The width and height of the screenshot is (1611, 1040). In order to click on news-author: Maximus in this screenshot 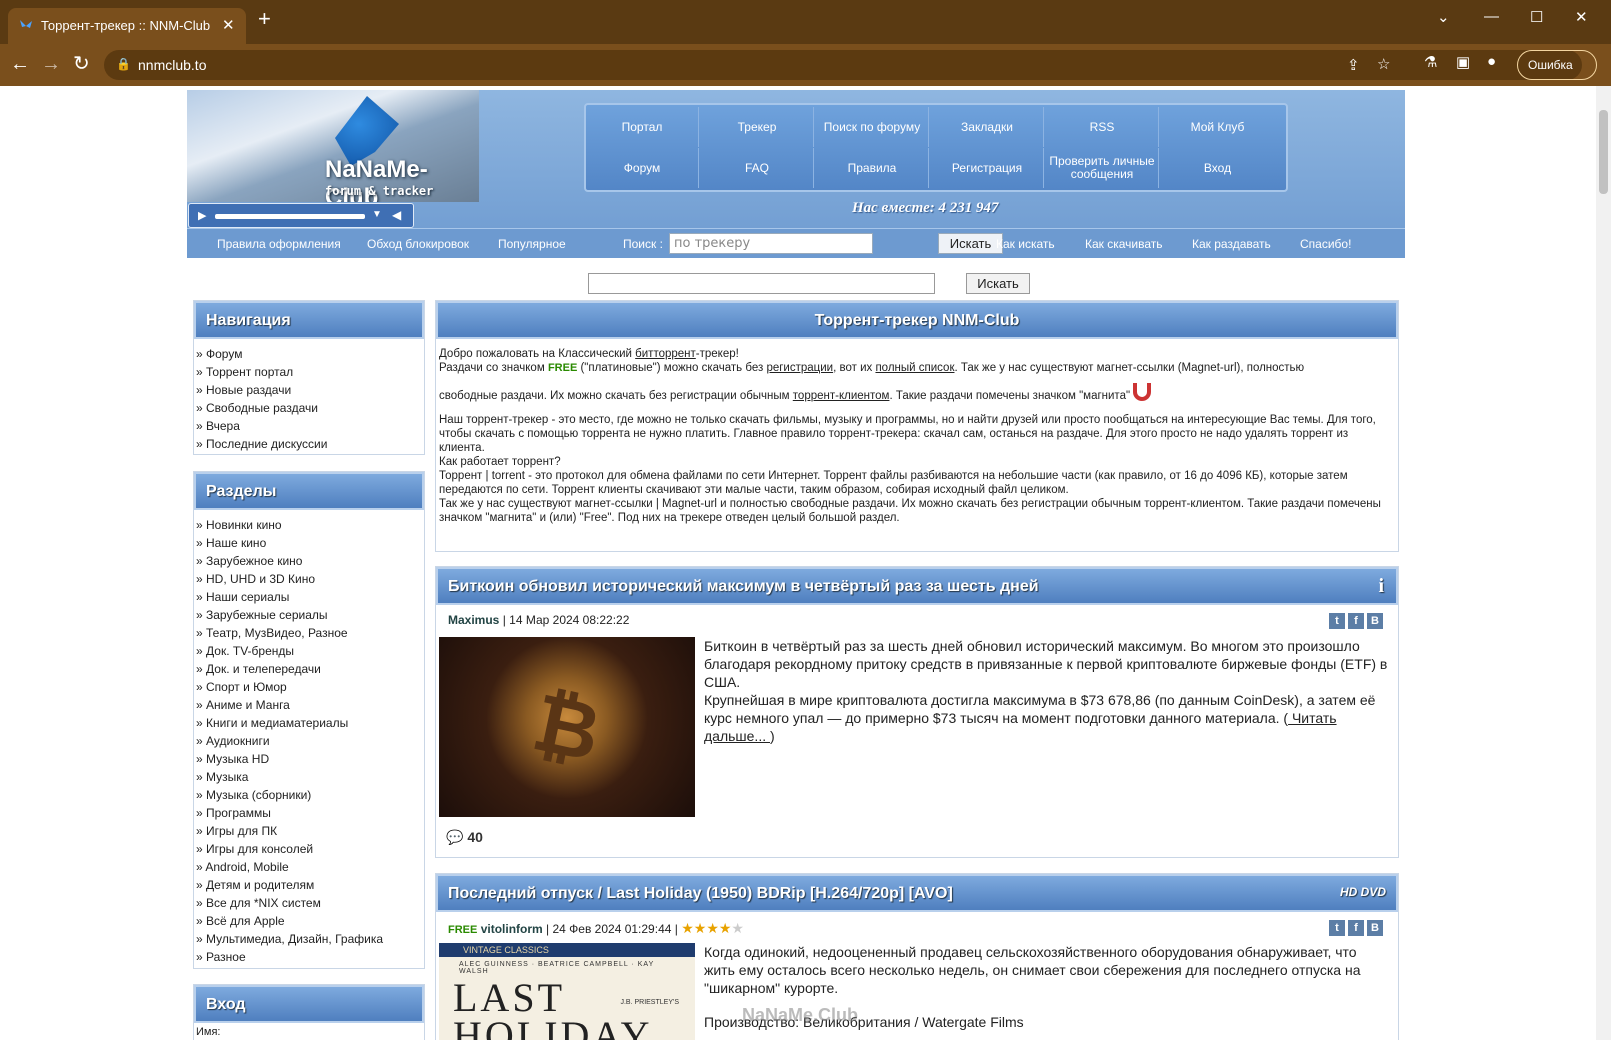, I will do `click(473, 620)`.